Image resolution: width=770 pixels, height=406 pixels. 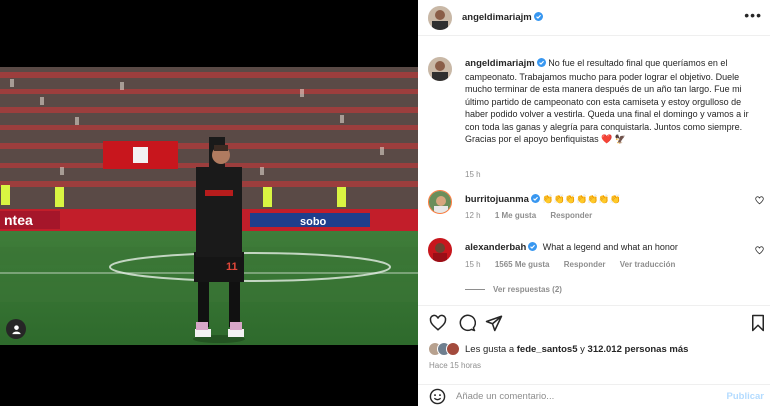 What do you see at coordinates (453, 349) in the screenshot?
I see `liker-avatar` at bounding box center [453, 349].